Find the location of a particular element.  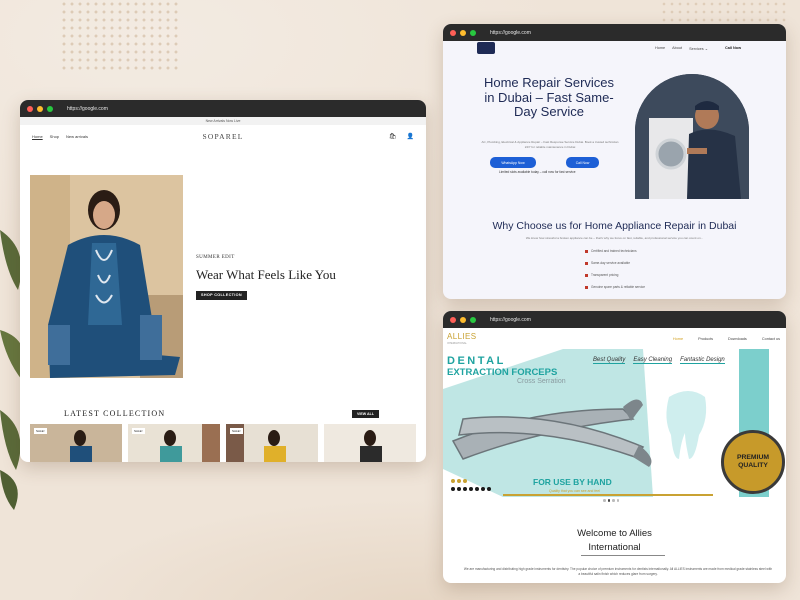

announcement-bar: New Arrivals Now Live is located at coordinates (223, 121).